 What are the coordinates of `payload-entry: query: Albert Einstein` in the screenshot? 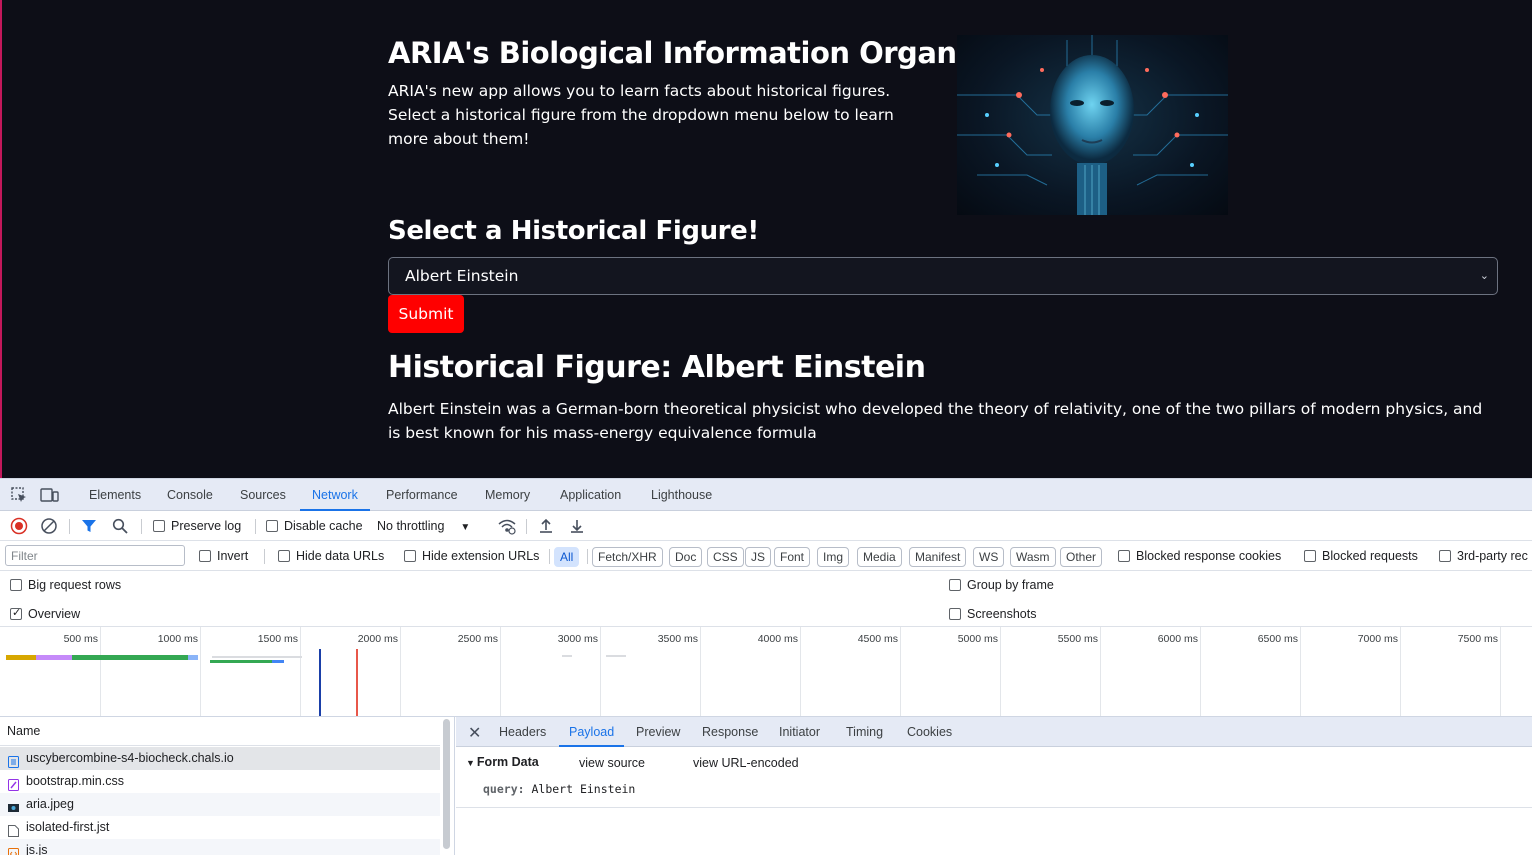 It's located at (559, 789).